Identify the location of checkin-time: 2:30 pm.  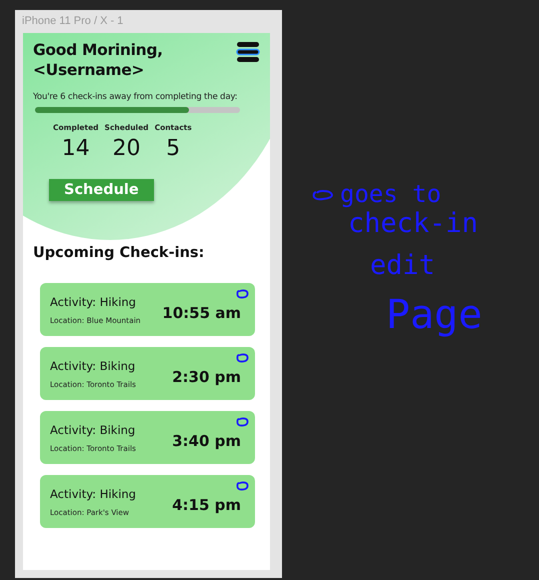
(206, 377).